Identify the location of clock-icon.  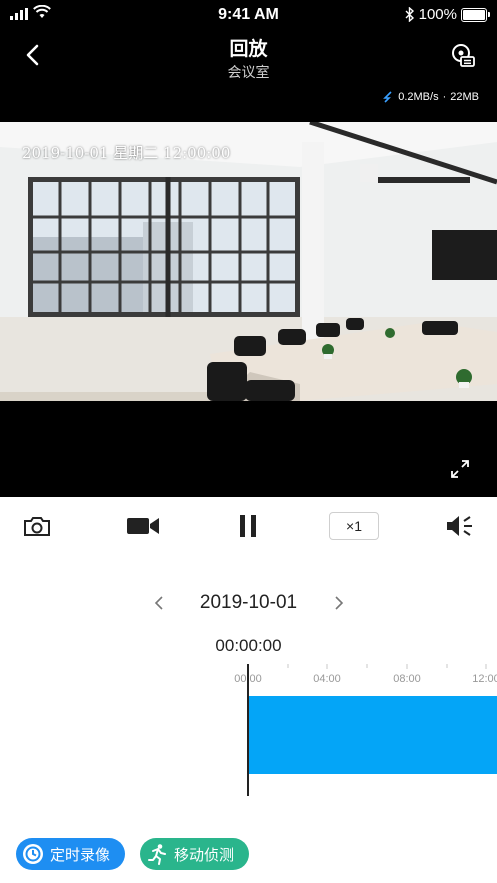
(33, 854).